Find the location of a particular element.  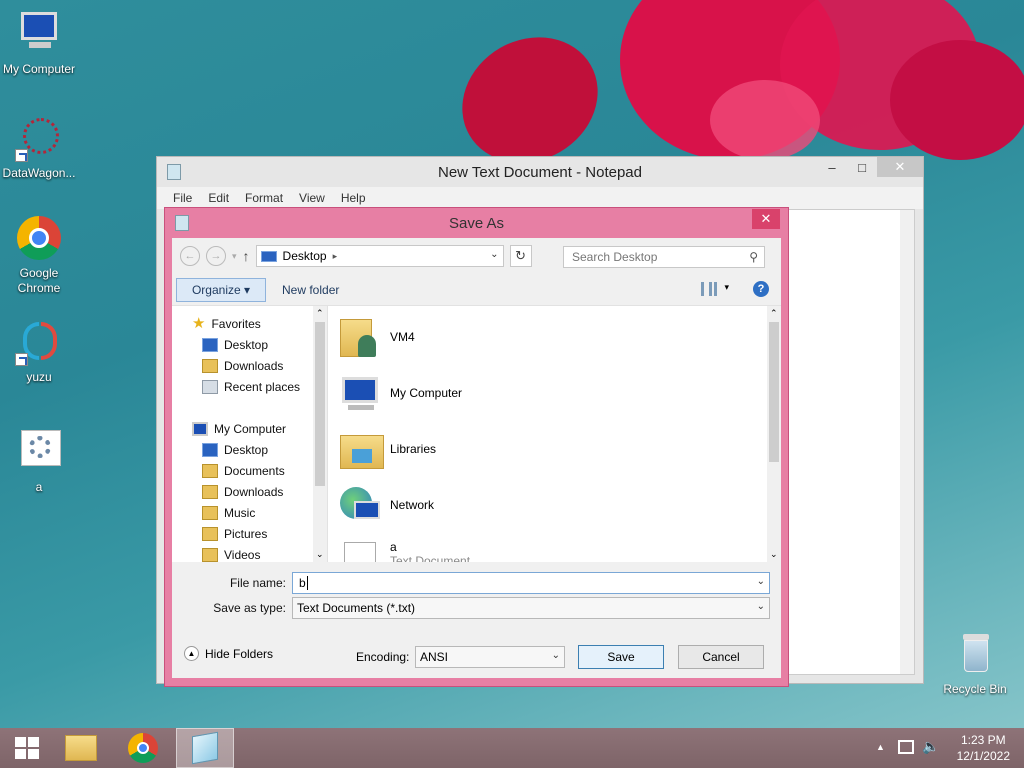

nav-pc-downloads: Downloads is located at coordinates (242, 492).